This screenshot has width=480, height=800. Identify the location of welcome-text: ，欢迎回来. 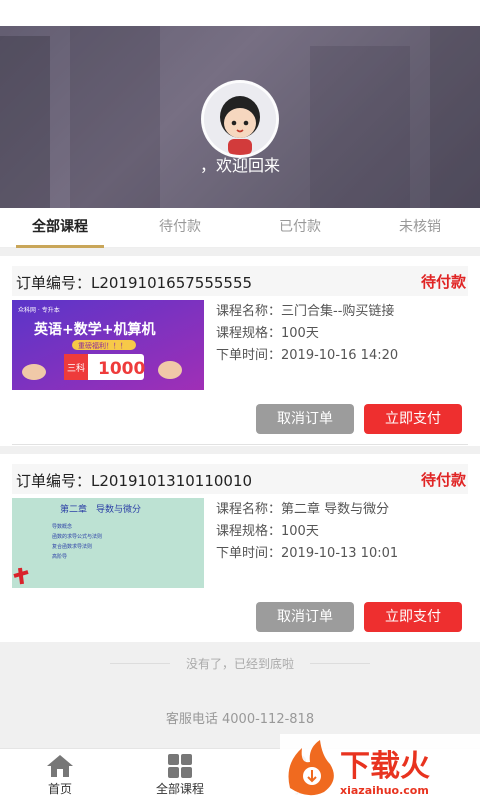
(239, 165).